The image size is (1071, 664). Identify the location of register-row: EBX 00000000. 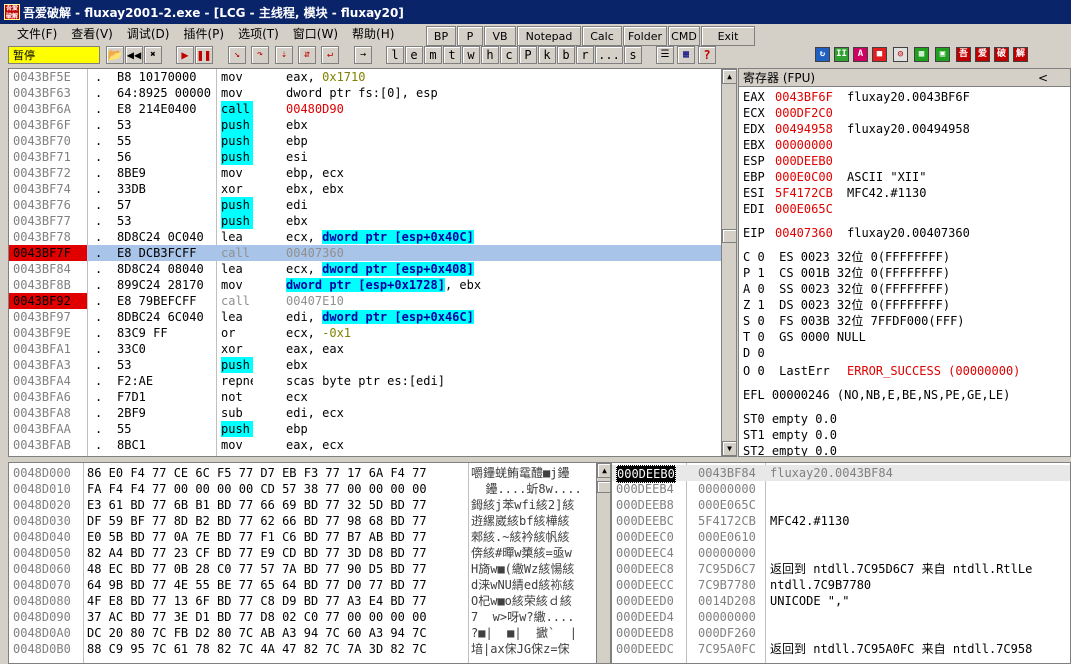
(904, 145).